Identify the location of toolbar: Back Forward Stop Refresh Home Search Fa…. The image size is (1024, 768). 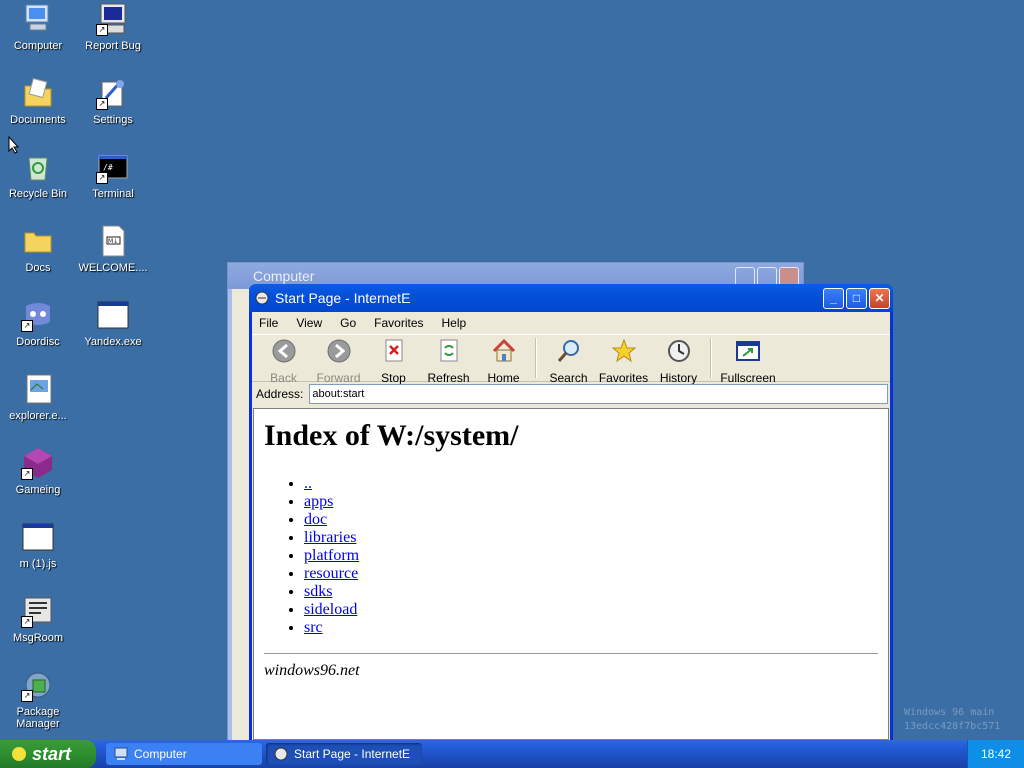
(571, 360).